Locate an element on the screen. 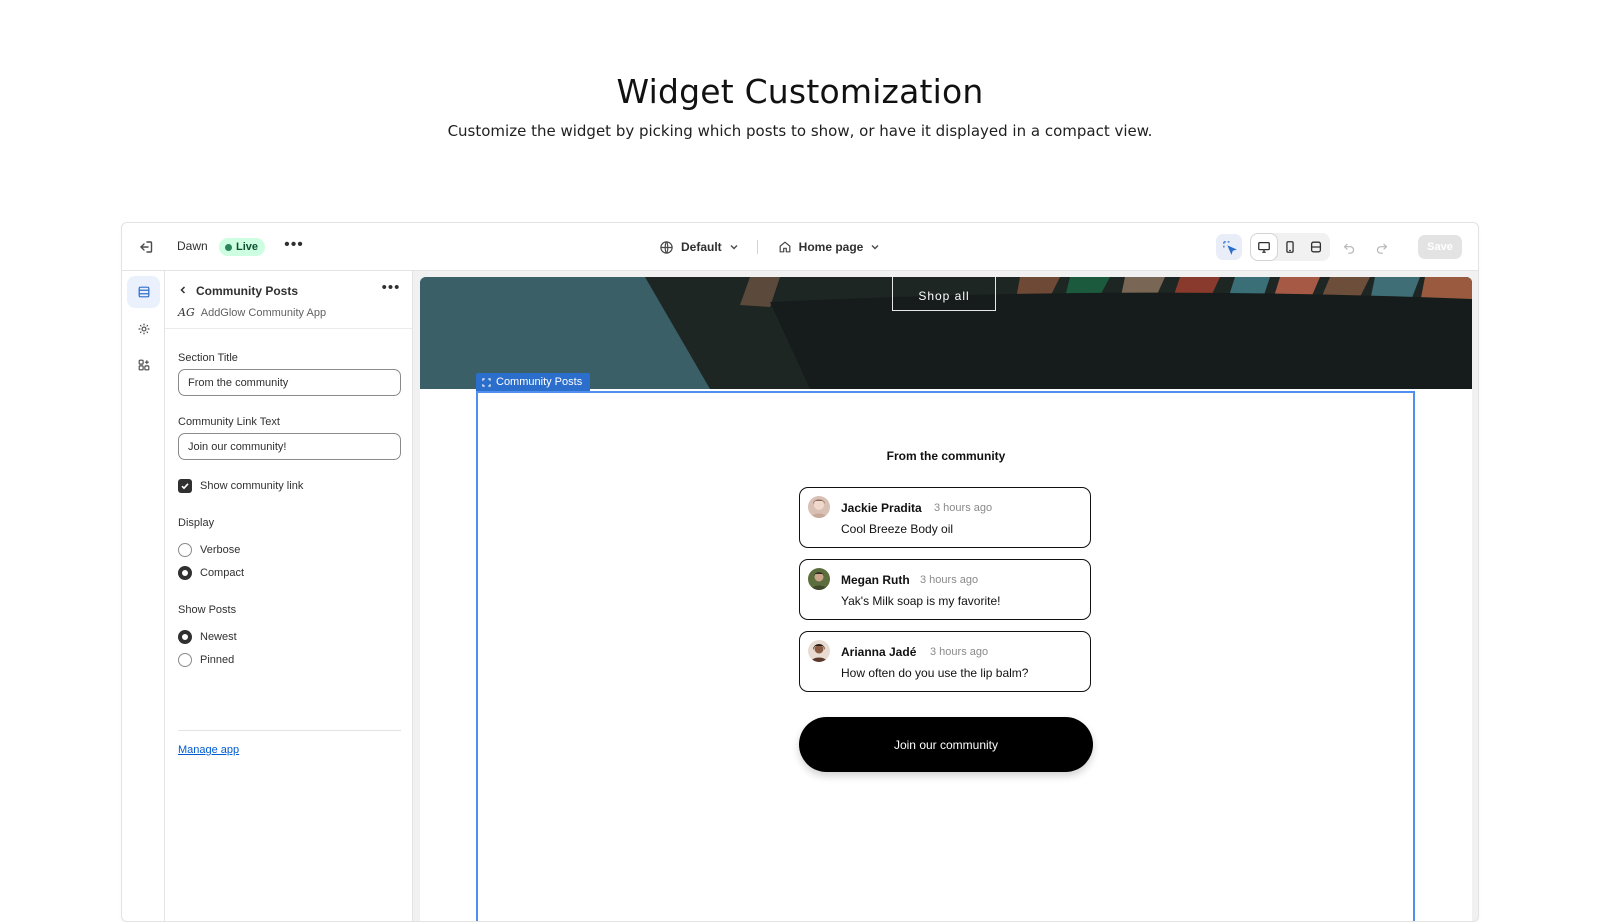 This screenshot has height=922, width=1600. save-button: Save is located at coordinates (1440, 247).